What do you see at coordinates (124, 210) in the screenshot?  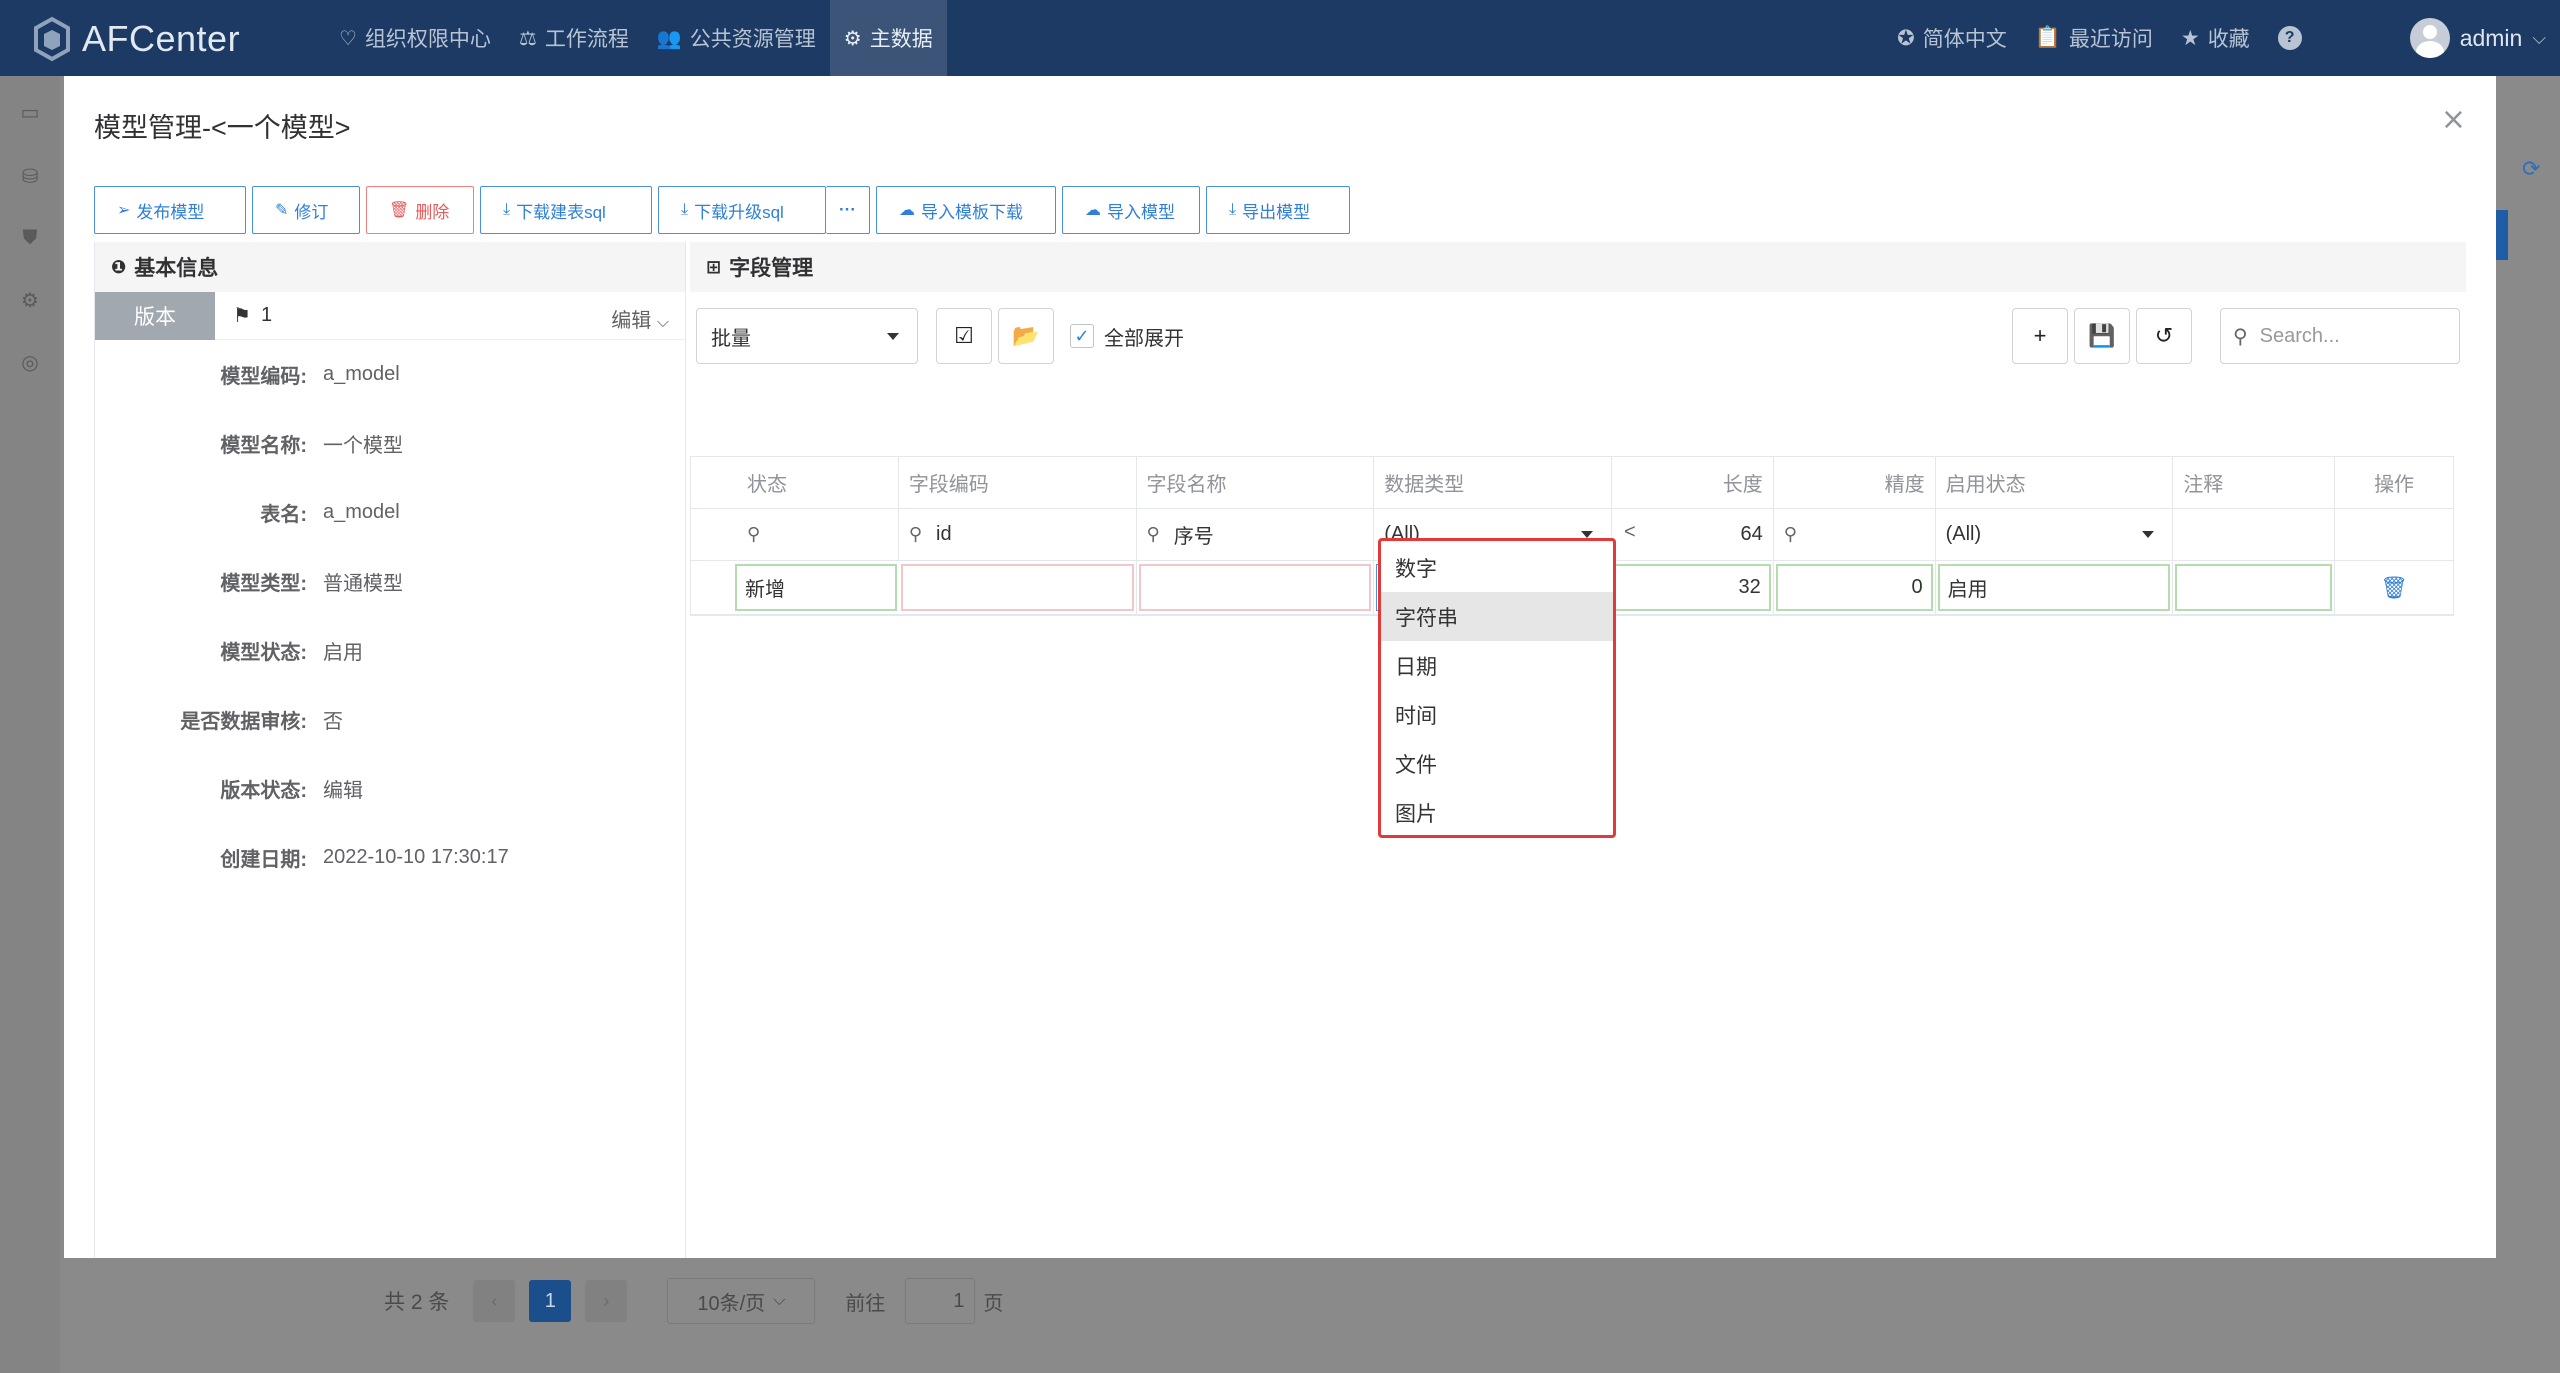 I see `send-icon: ➢` at bounding box center [124, 210].